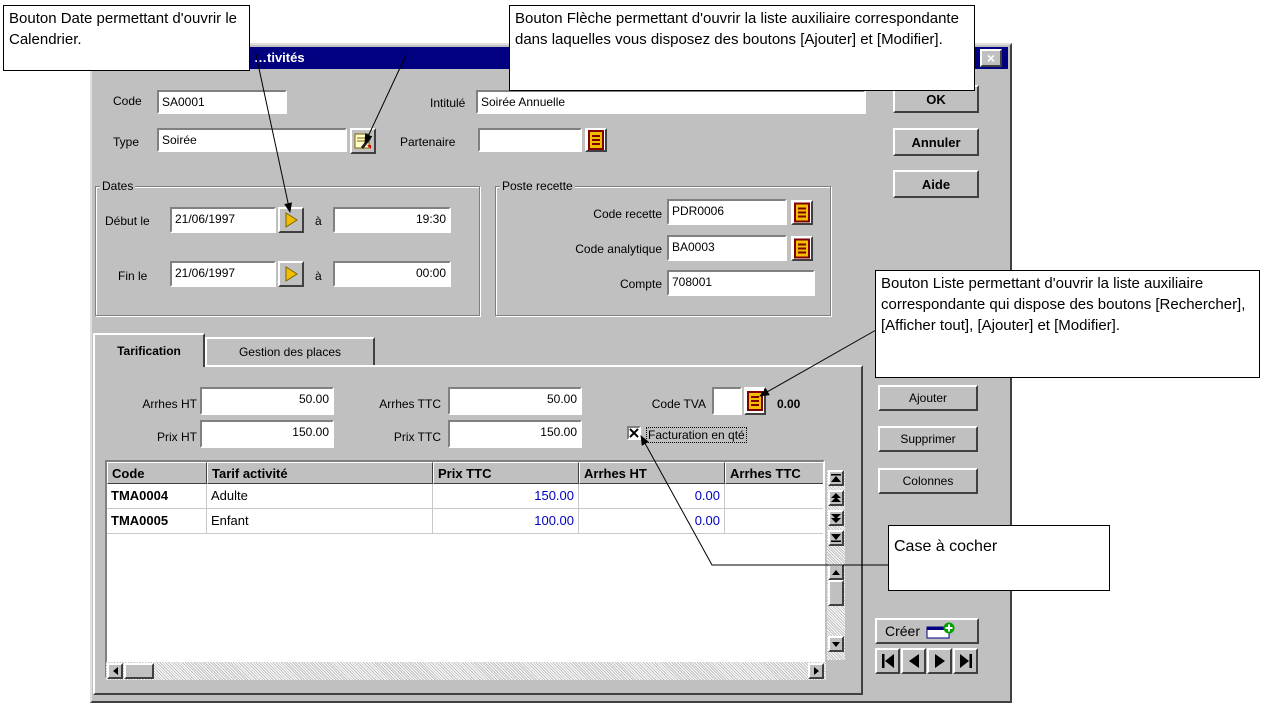 The width and height of the screenshot is (1270, 707). I want to click on scroll-bottom-button, so click(836, 538).